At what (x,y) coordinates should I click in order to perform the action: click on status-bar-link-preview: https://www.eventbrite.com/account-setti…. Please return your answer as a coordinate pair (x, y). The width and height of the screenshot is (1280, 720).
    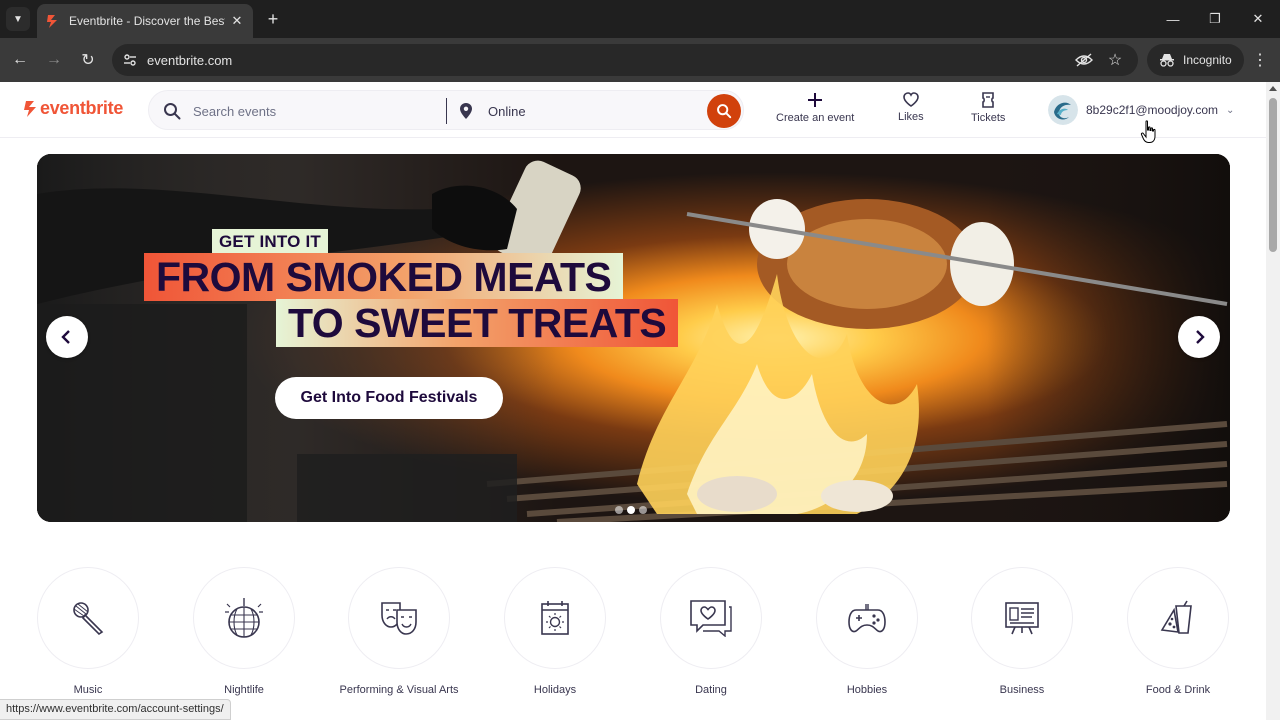
    Looking at the image, I should click on (115, 709).